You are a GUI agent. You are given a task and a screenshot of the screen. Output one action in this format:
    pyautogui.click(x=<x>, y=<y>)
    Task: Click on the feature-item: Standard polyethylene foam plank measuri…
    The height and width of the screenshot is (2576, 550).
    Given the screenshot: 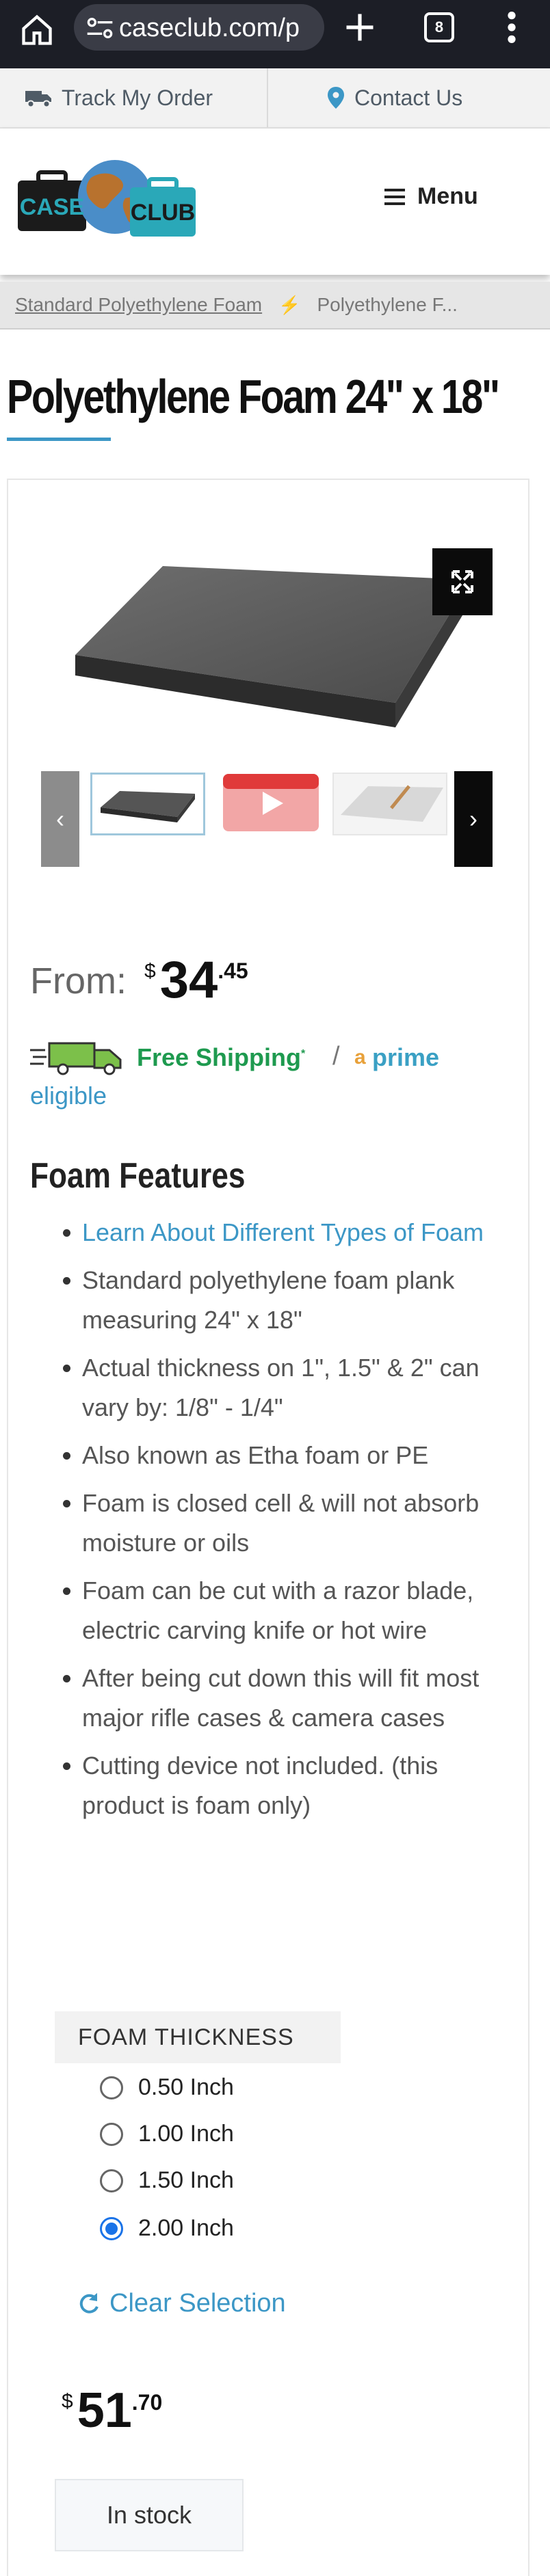 What is the action you would take?
    pyautogui.click(x=285, y=1300)
    